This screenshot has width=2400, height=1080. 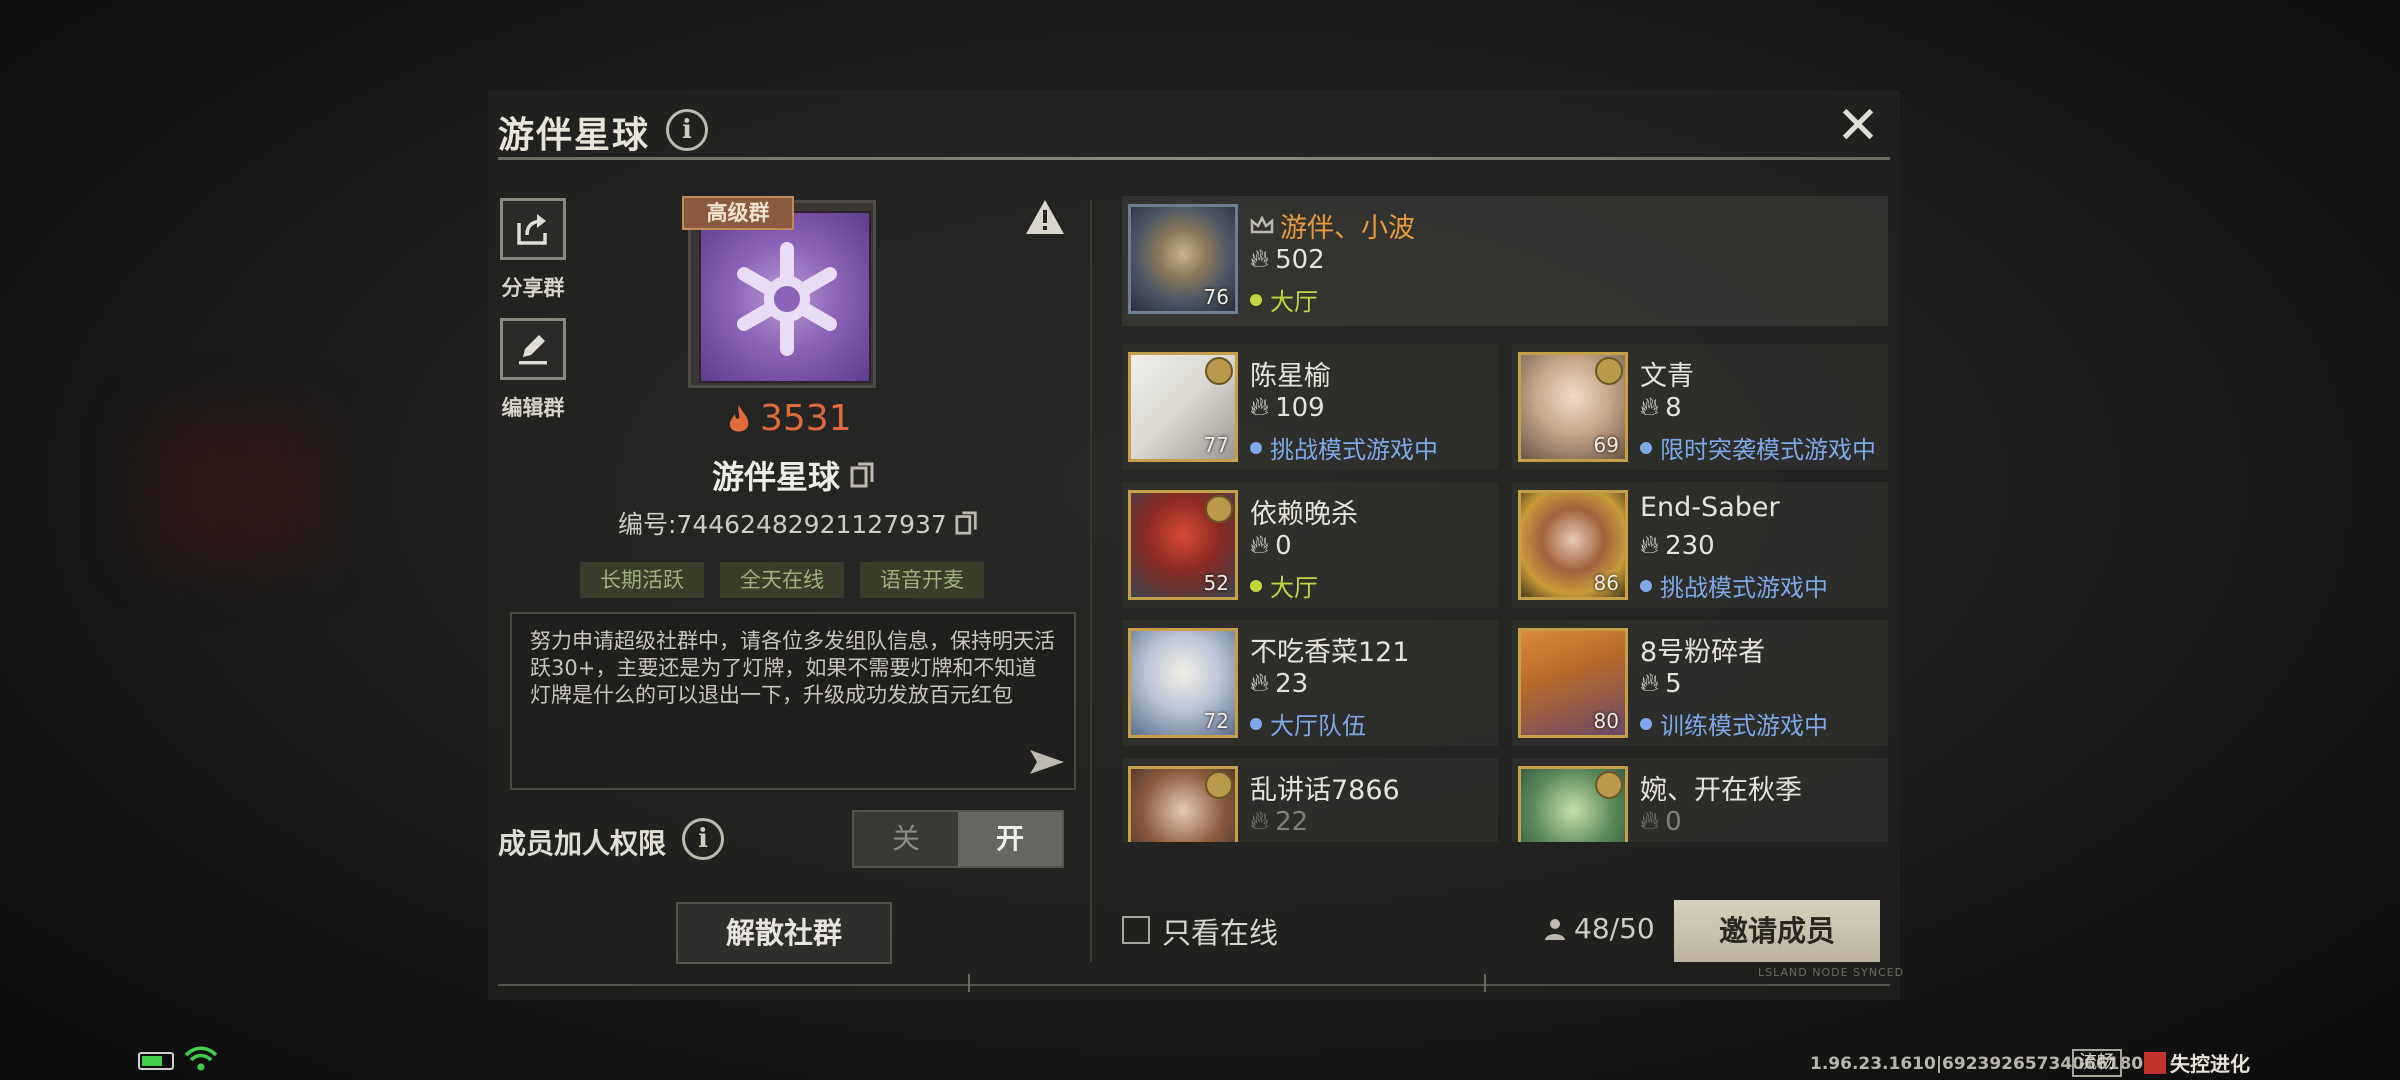 What do you see at coordinates (1045, 219) in the screenshot?
I see `report-warning-icon` at bounding box center [1045, 219].